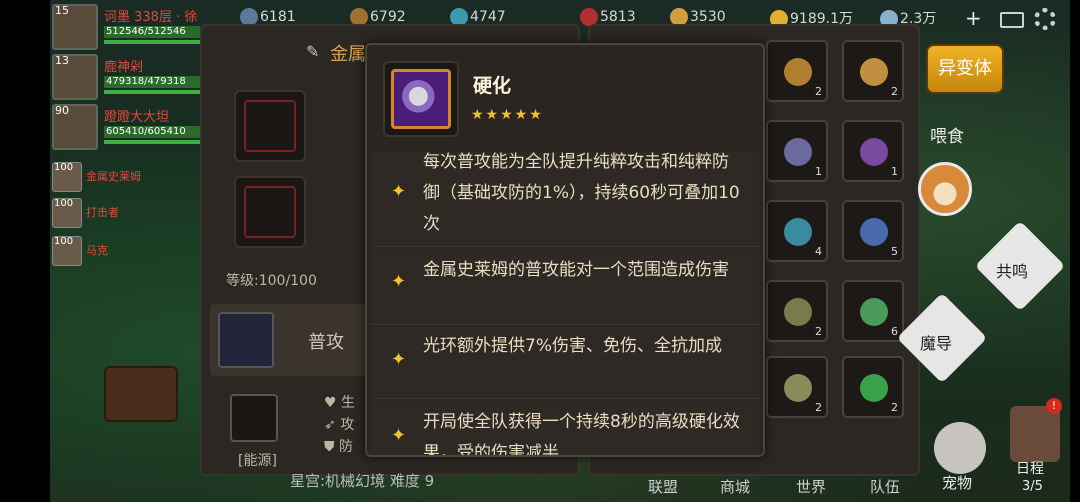 This screenshot has height=502, width=1080. Describe the element at coordinates (565, 428) in the screenshot. I see `skill-effect-item: ✦ 开局使全队获得一个持续8秒的高级硬化效果，受的伤害减半` at that location.